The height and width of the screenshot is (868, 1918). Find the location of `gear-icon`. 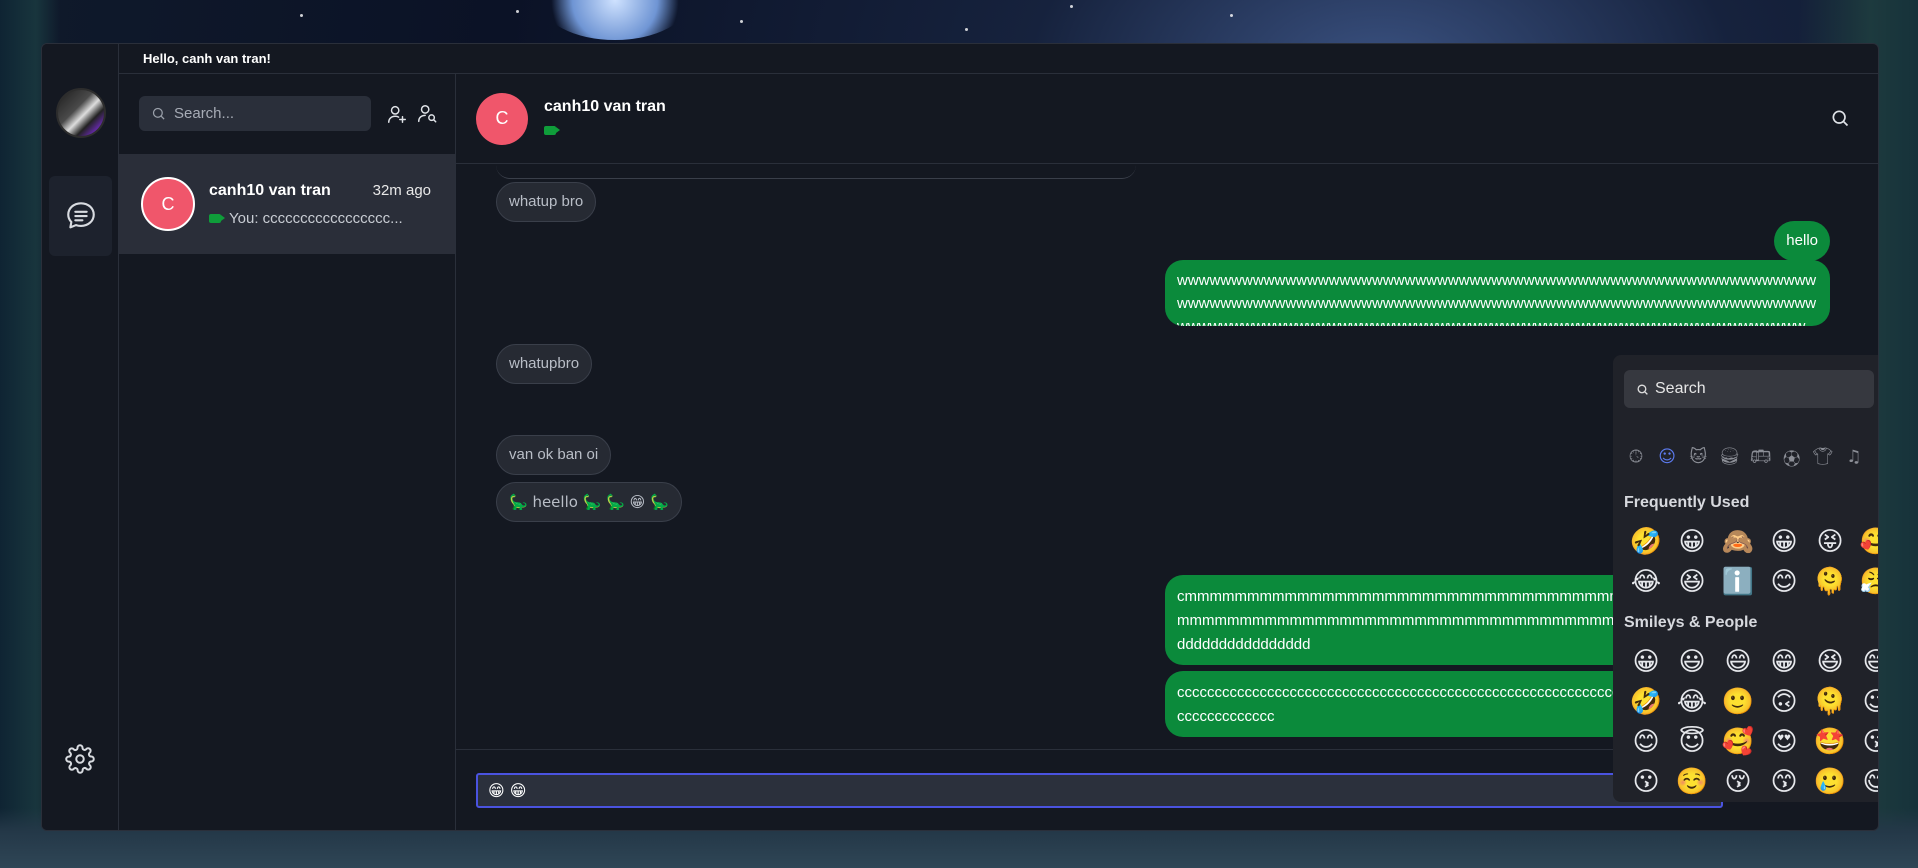

gear-icon is located at coordinates (80, 759).